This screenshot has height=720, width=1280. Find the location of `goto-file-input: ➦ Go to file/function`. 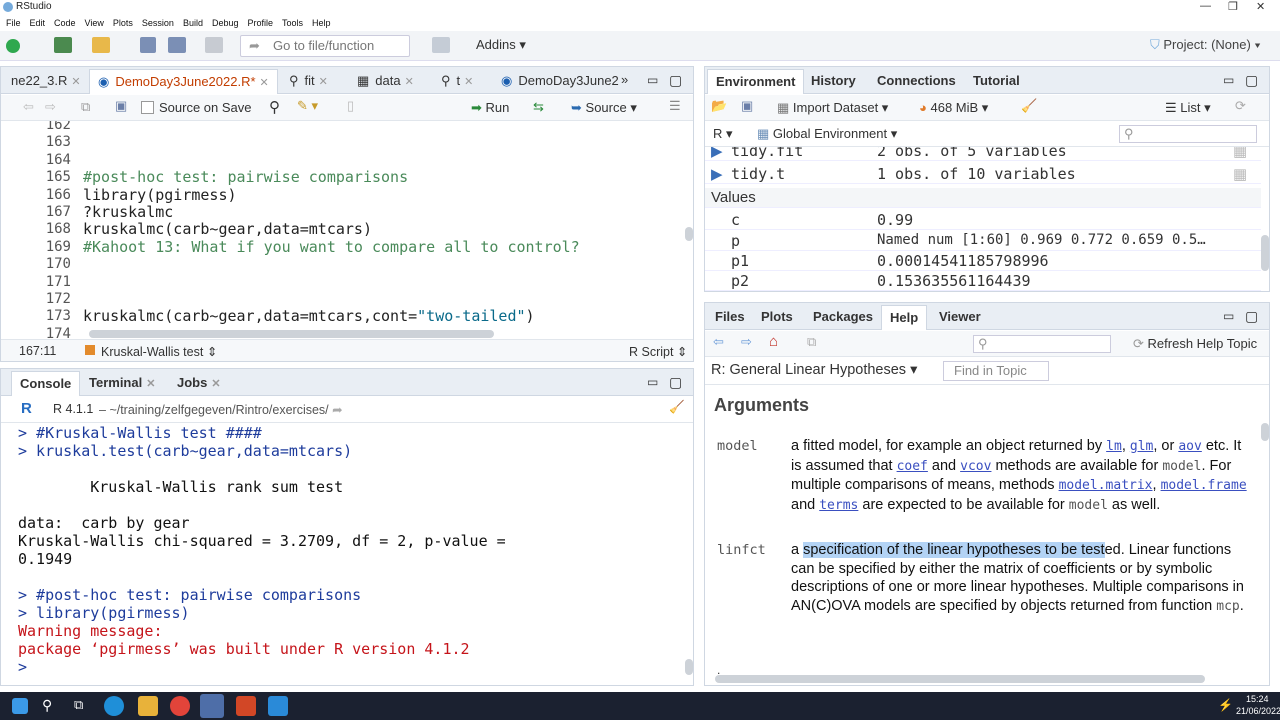

goto-file-input: ➦ Go to file/function is located at coordinates (325, 46).